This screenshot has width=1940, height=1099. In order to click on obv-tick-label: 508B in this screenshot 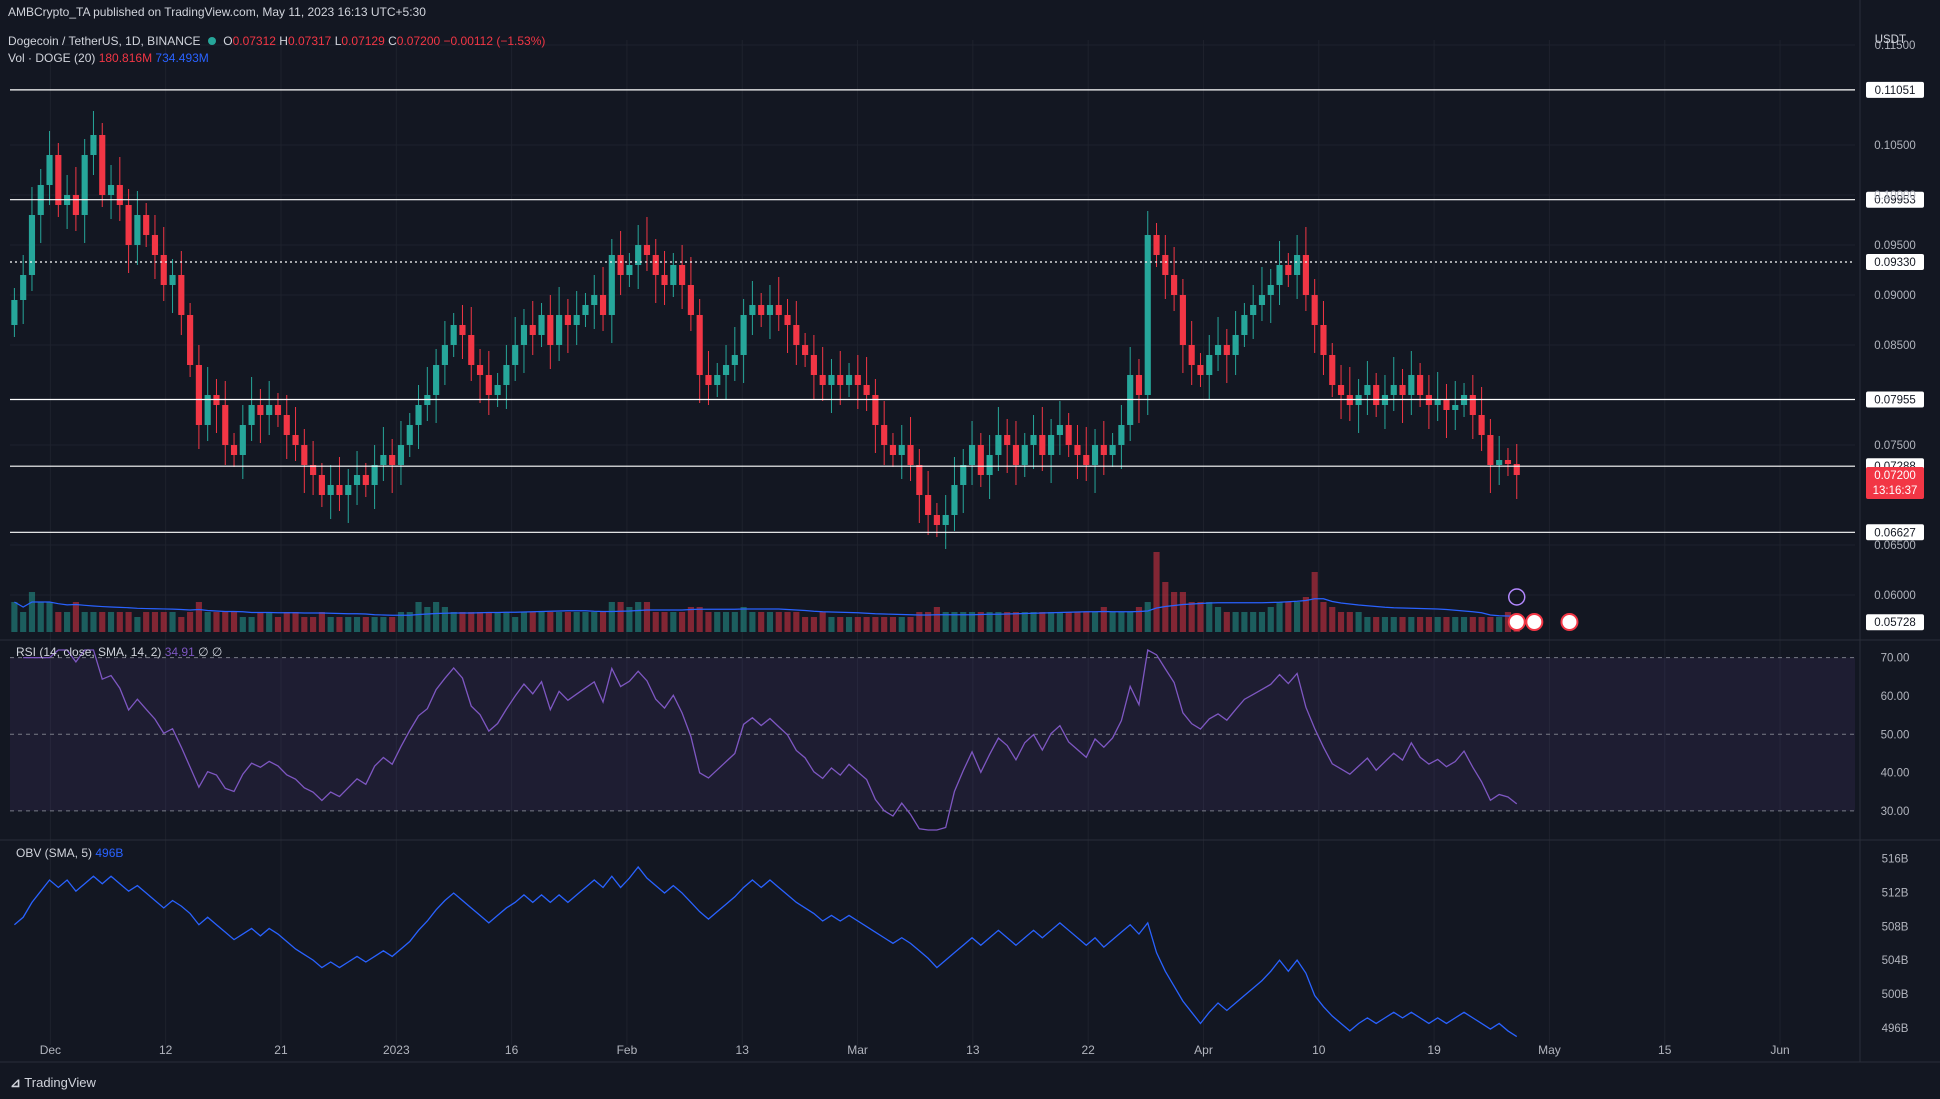, I will do `click(1895, 927)`.